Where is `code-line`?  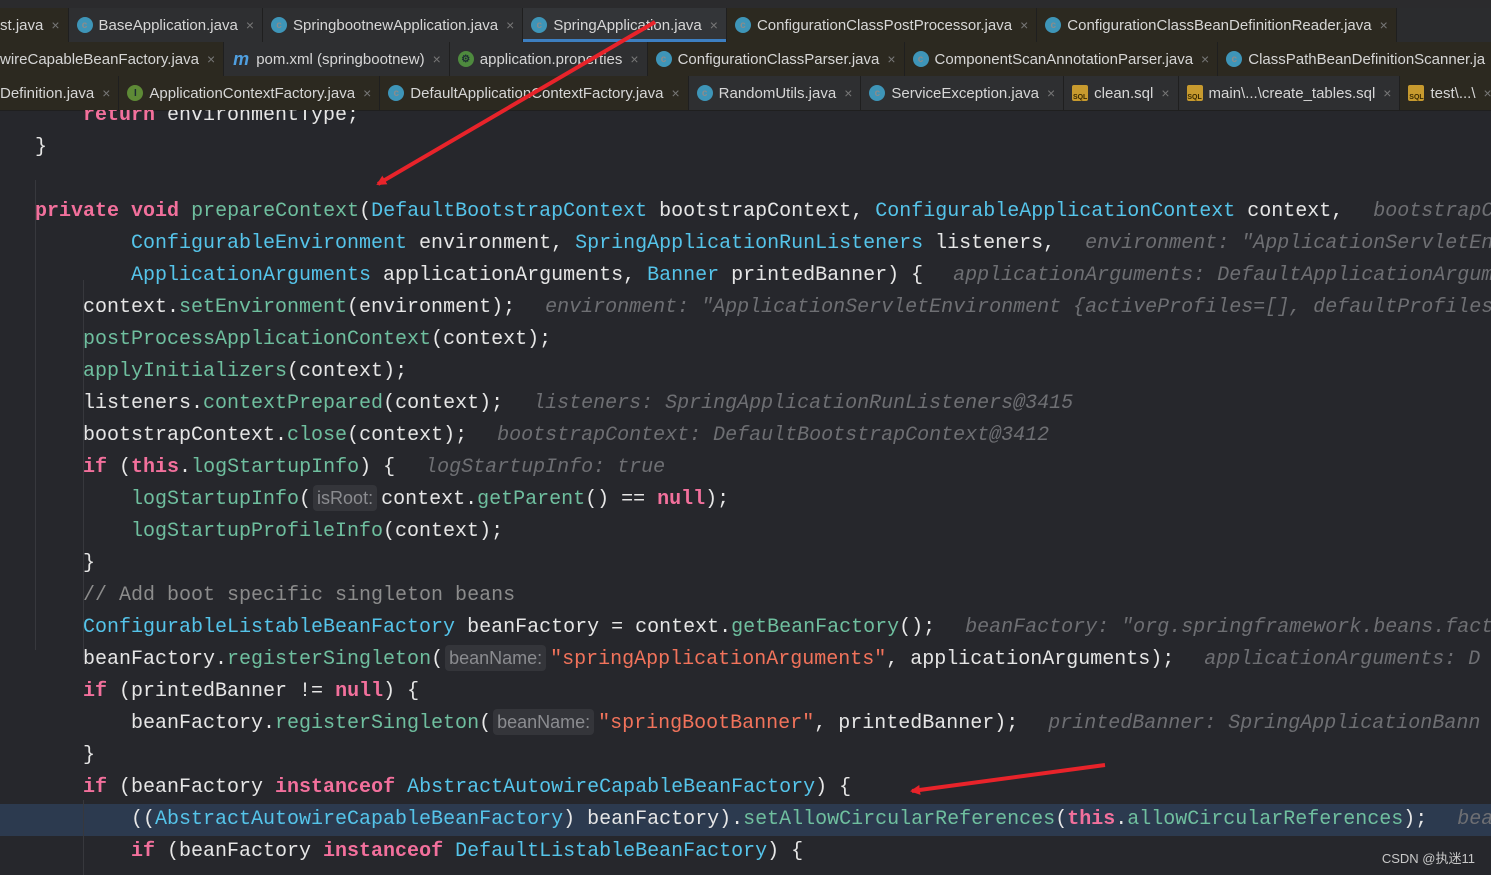
code-line is located at coordinates (745, 180).